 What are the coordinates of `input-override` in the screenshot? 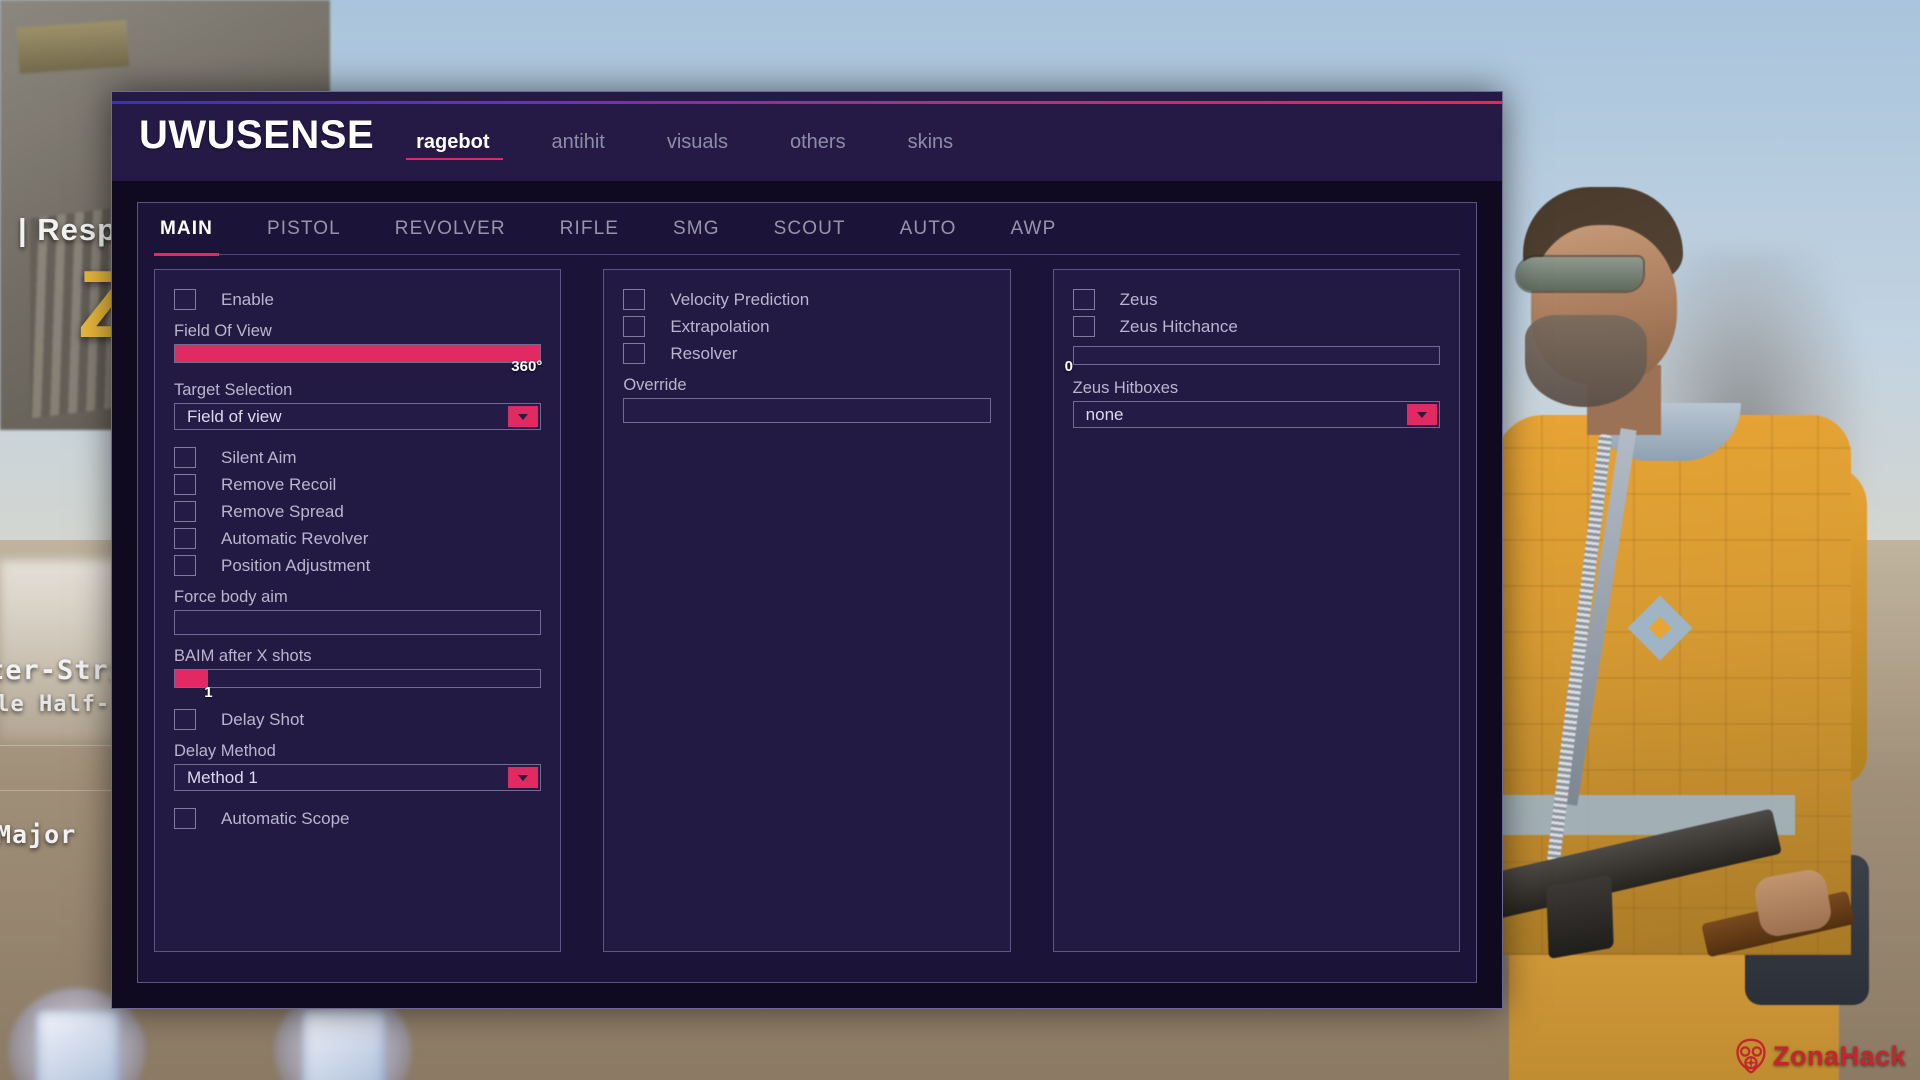 It's located at (807, 410).